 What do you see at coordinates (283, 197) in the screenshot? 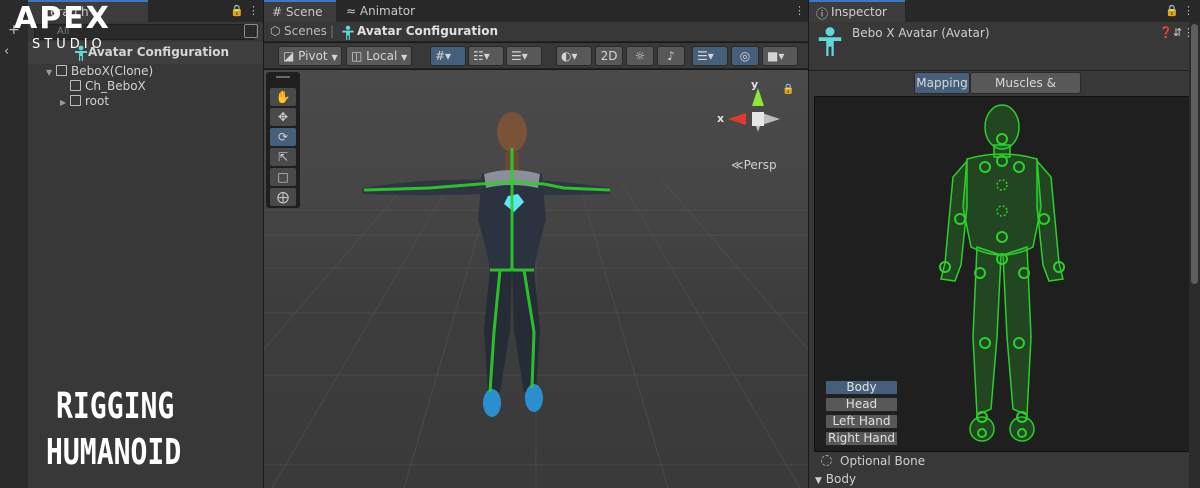
I see `transform-tool-button: ⨁` at bounding box center [283, 197].